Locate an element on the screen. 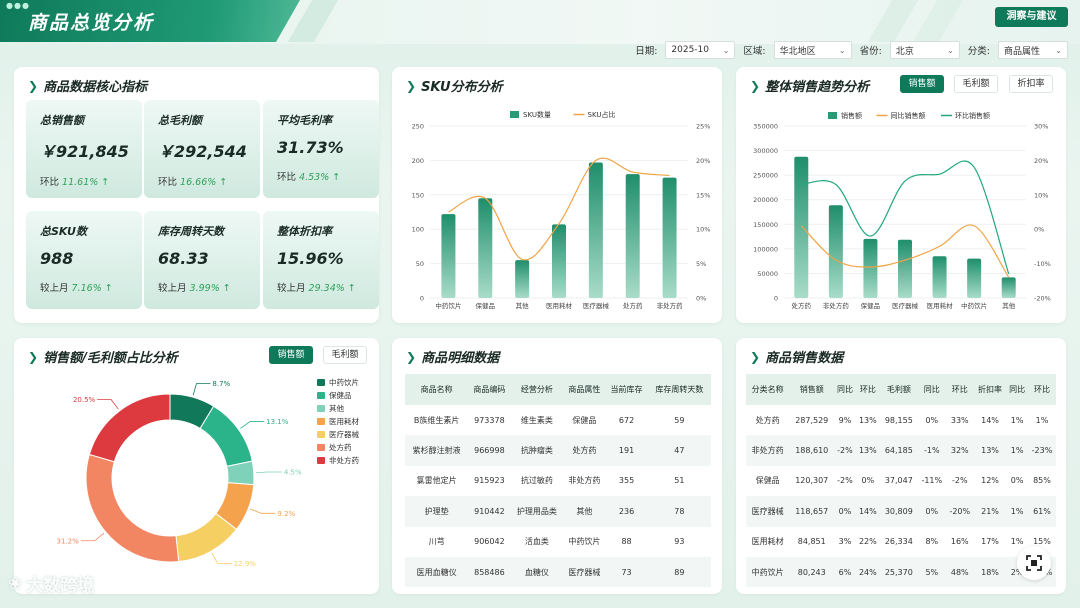  table-cell: 抗过敏药 is located at coordinates (536, 481).